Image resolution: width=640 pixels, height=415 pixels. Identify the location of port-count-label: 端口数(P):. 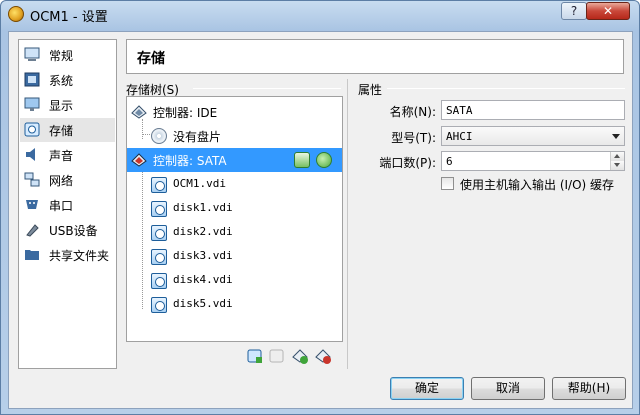
(407, 163).